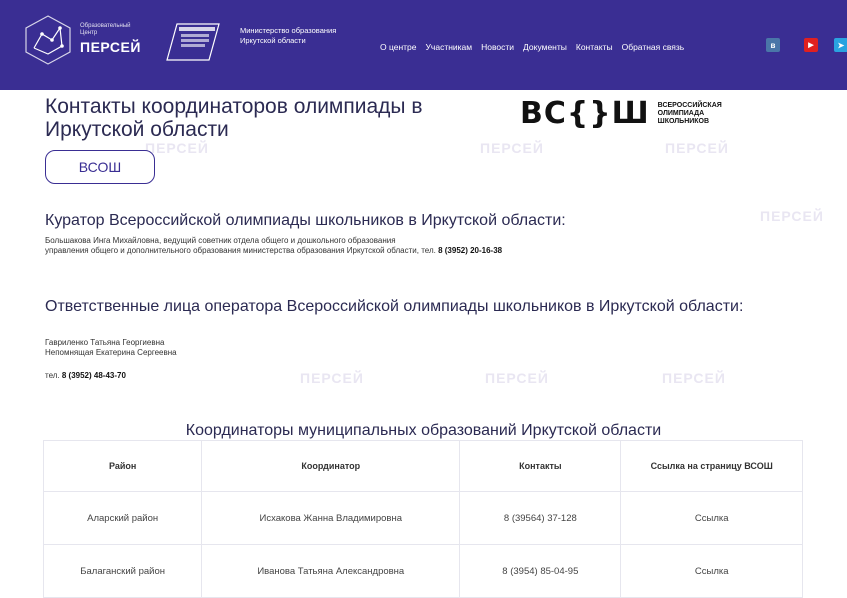 Image resolution: width=847 pixels, height=598 pixels. I want to click on nav-item-documents: Документы, so click(545, 47).